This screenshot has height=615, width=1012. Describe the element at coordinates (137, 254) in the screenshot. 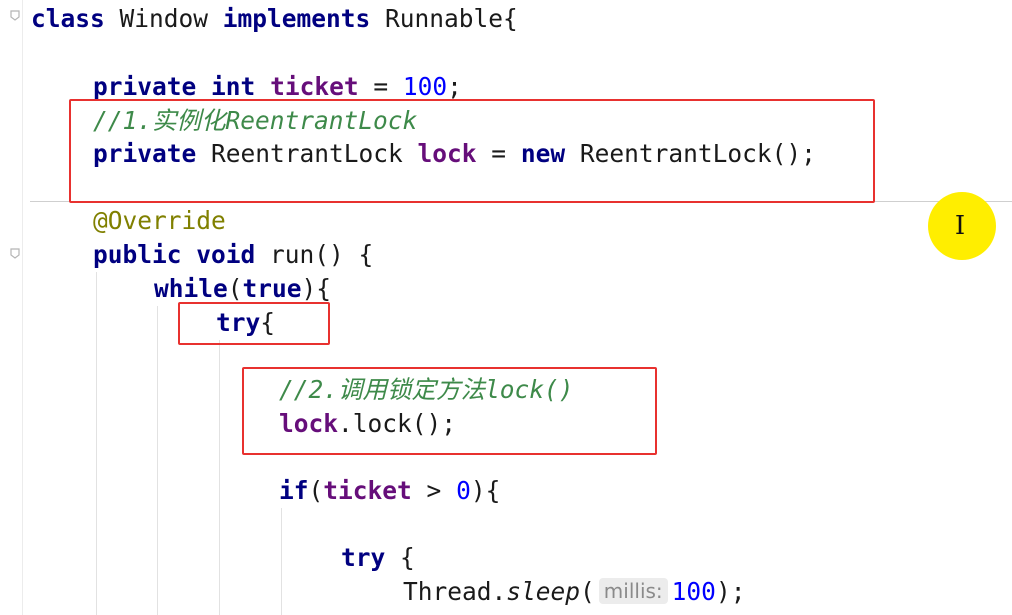

I see `keyword-token: public` at that location.